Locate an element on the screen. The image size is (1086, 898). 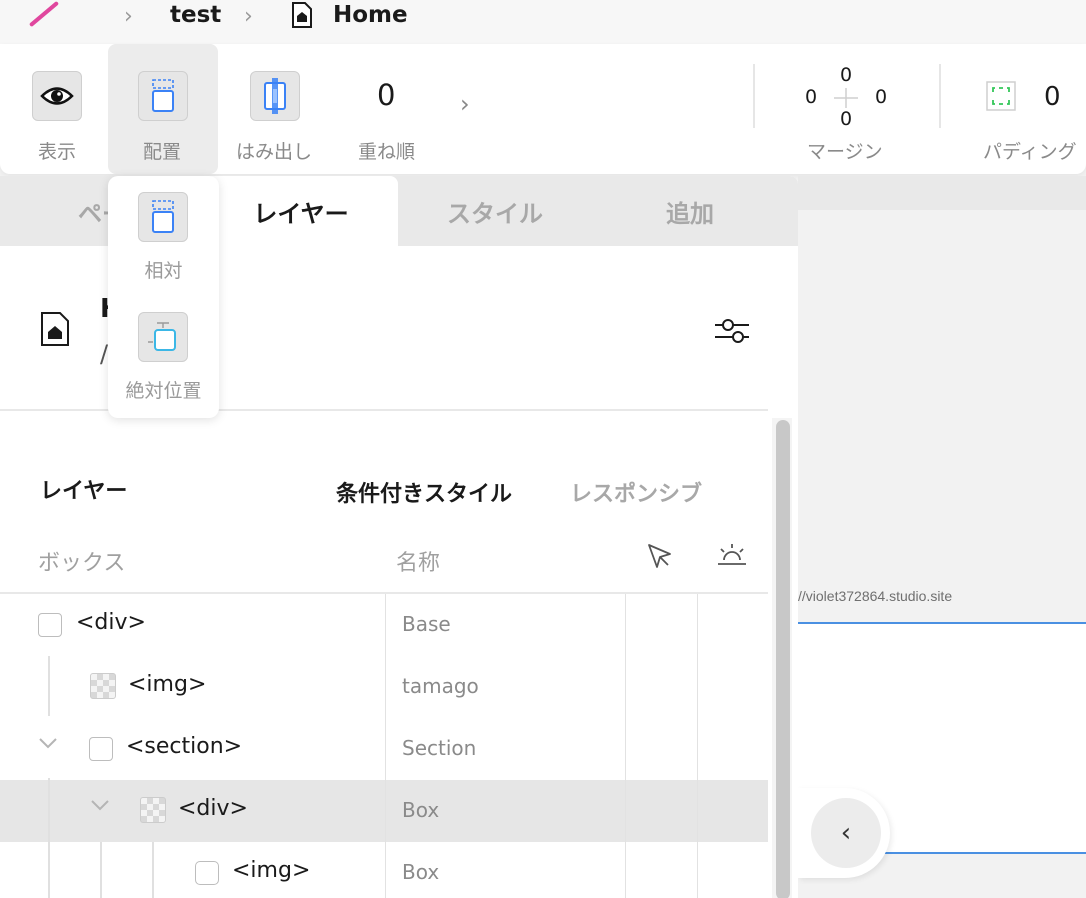
layer-name: Section is located at coordinates (439, 748).